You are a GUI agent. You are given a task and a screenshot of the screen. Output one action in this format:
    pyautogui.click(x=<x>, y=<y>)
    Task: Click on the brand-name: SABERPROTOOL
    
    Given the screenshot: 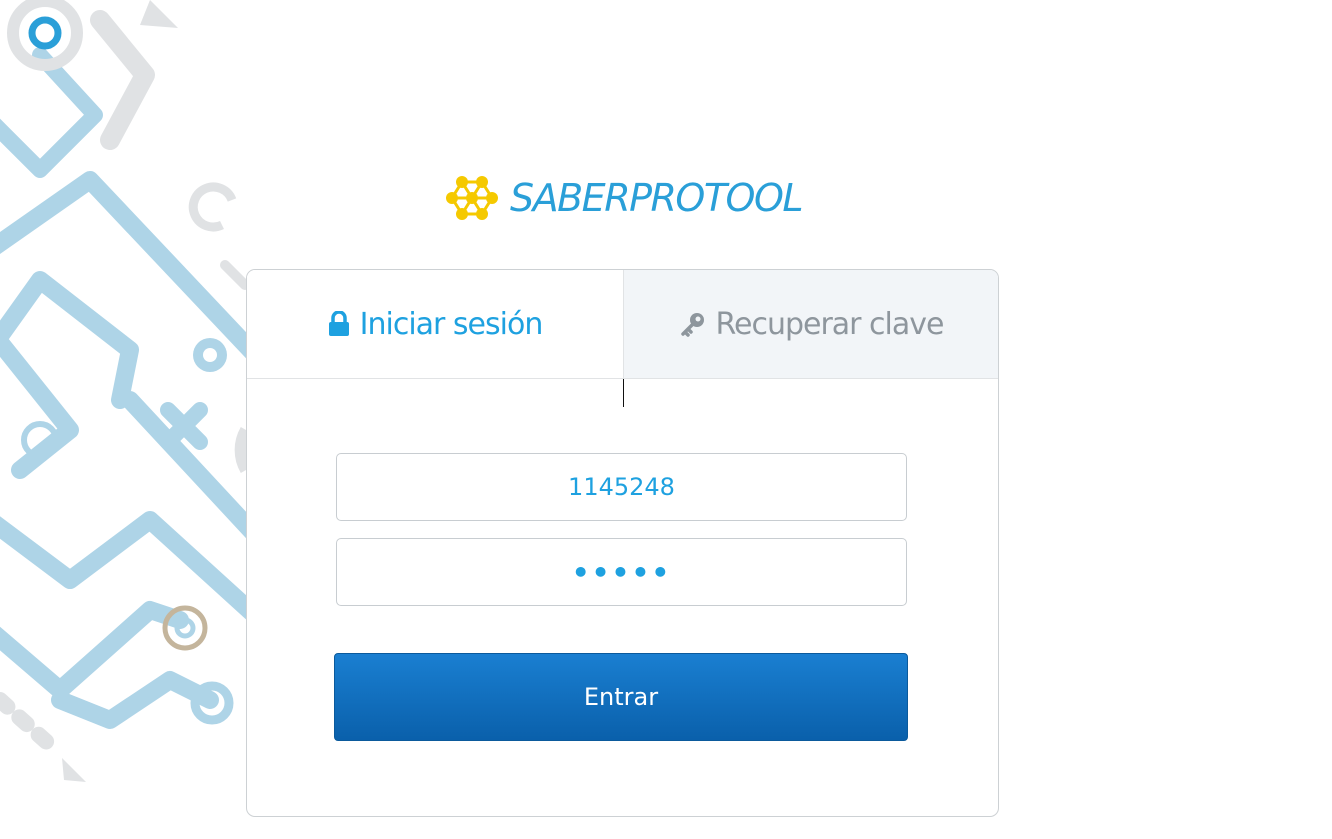 What is the action you would take?
    pyautogui.click(x=657, y=198)
    